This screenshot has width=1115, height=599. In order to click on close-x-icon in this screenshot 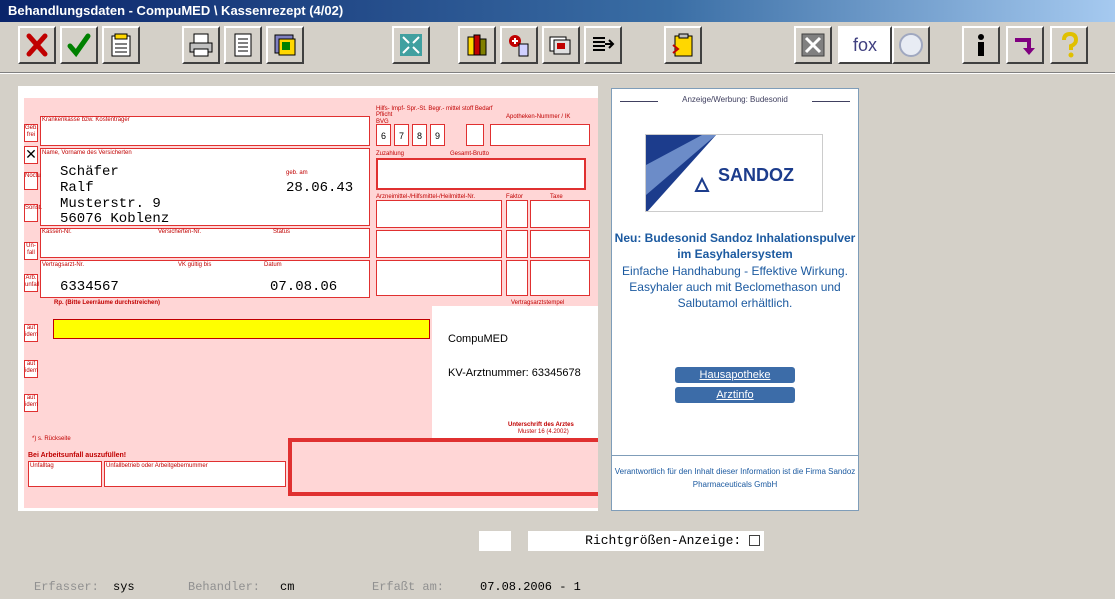, I will do `click(813, 45)`.